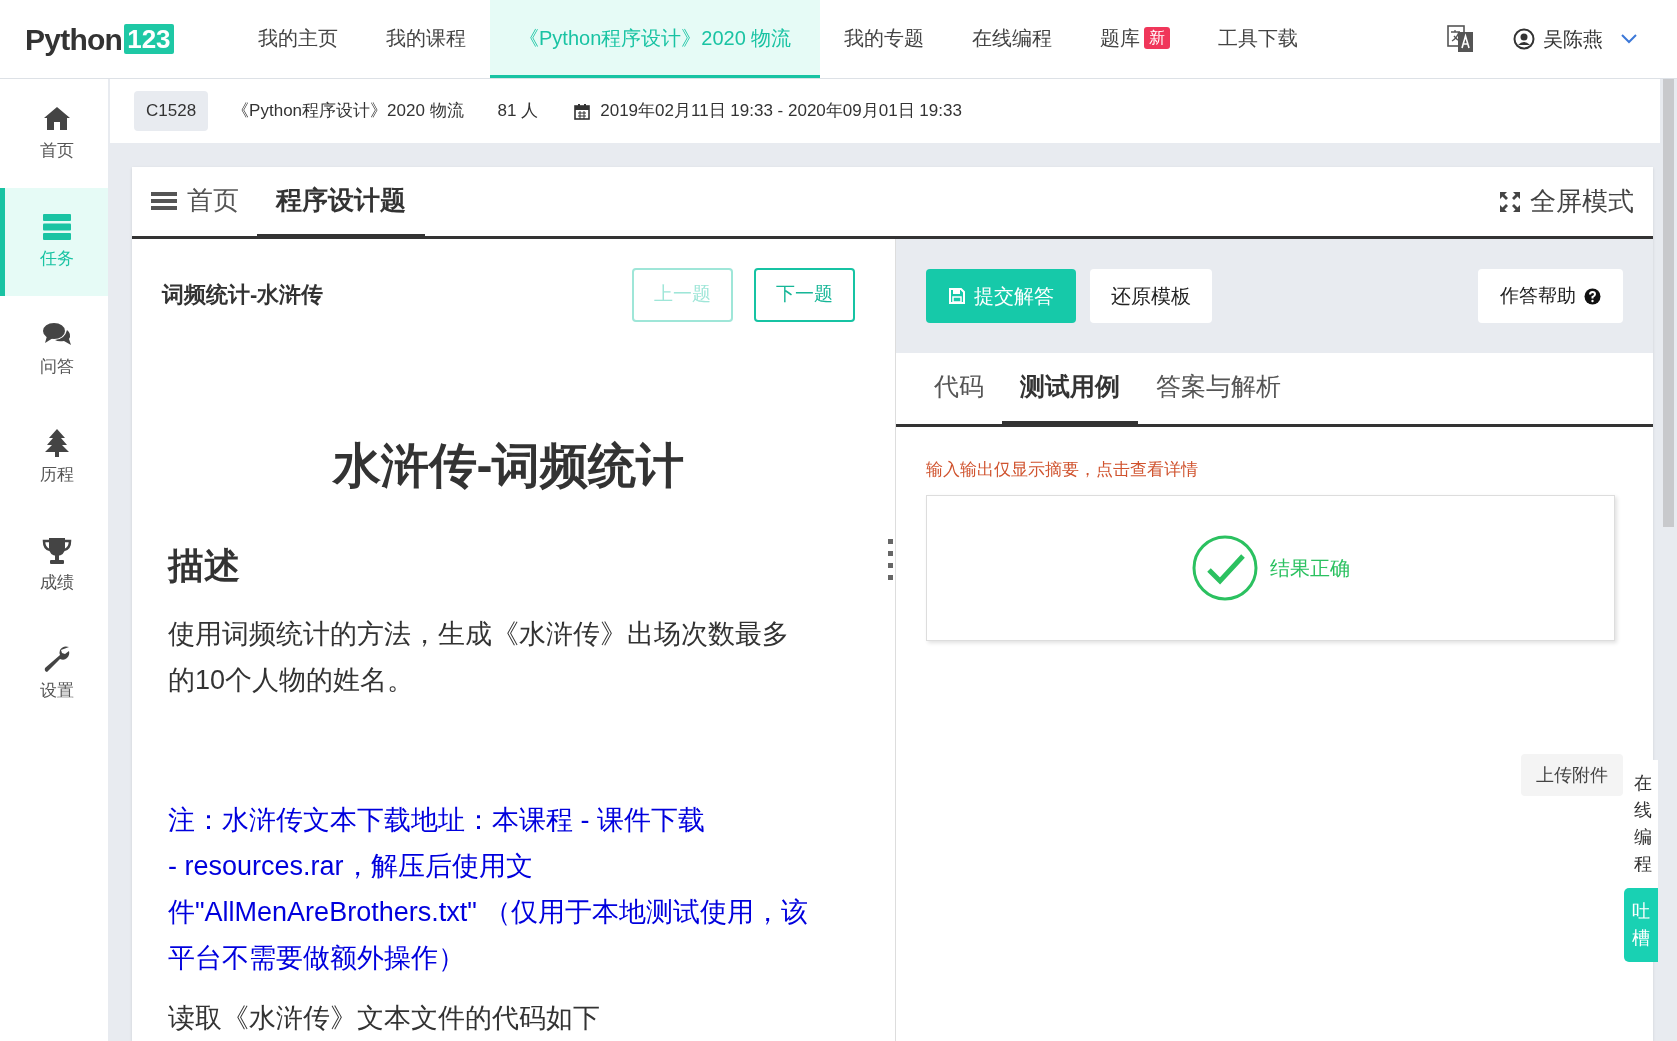 This screenshot has width=1677, height=1041. What do you see at coordinates (511, 958) in the screenshot?
I see `note-line: 平台不需要做额外操作）` at bounding box center [511, 958].